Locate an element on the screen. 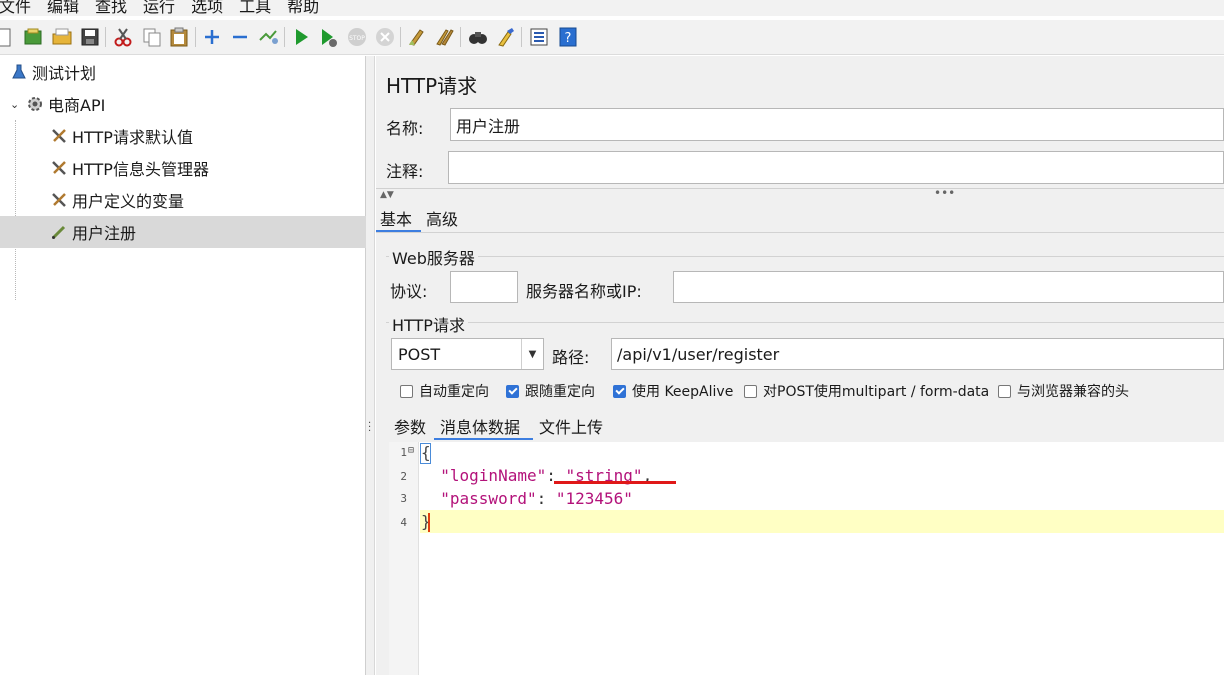  thread-group-gear-icon is located at coordinates (35, 104).